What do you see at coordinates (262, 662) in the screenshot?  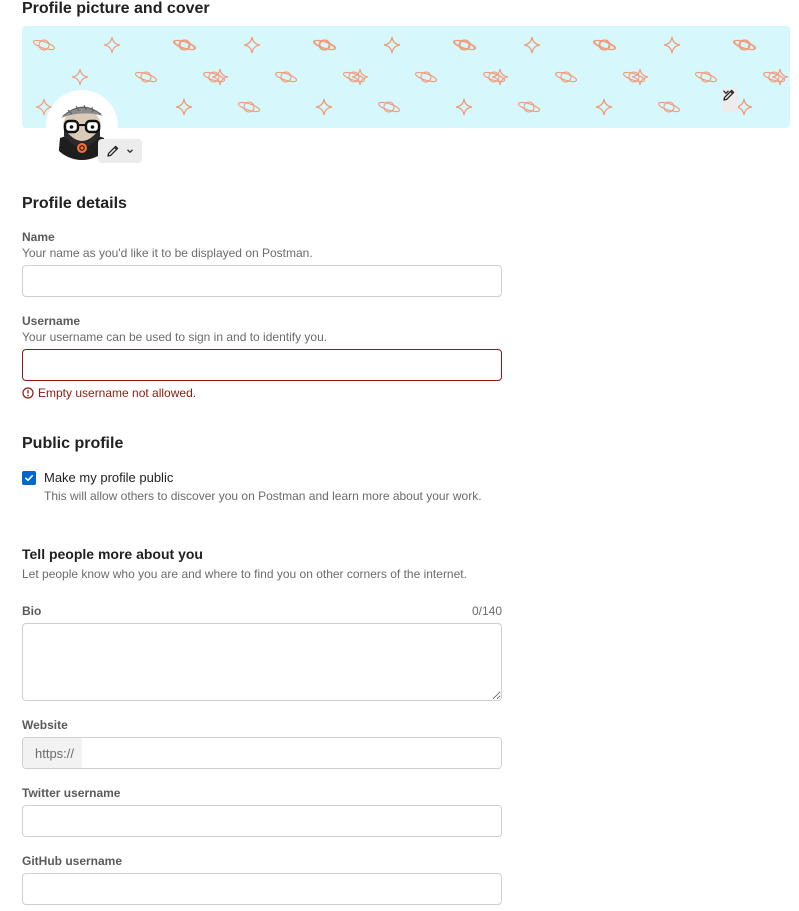 I see `bio-textarea` at bounding box center [262, 662].